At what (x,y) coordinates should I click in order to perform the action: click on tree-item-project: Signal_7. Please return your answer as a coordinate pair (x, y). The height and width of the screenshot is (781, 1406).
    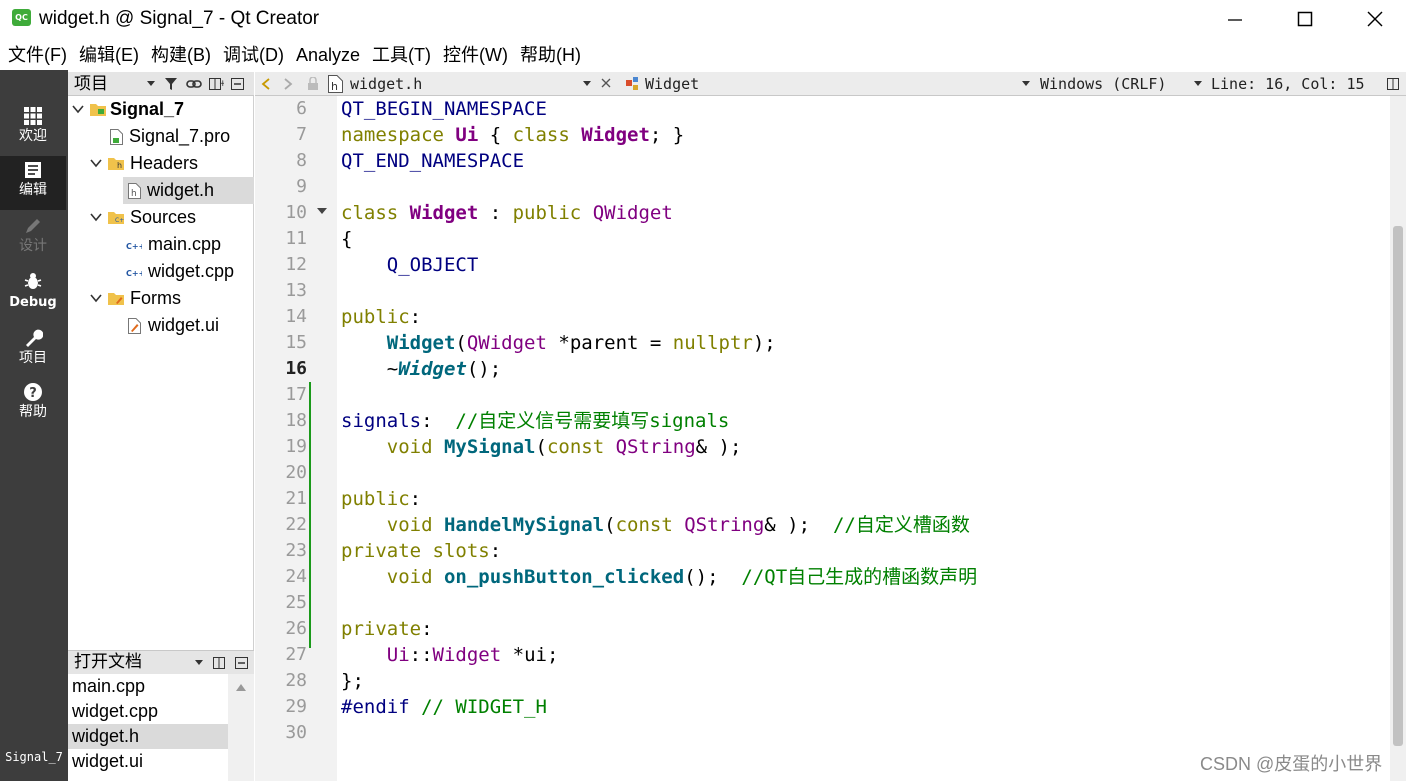
    Looking at the image, I should click on (161, 109).